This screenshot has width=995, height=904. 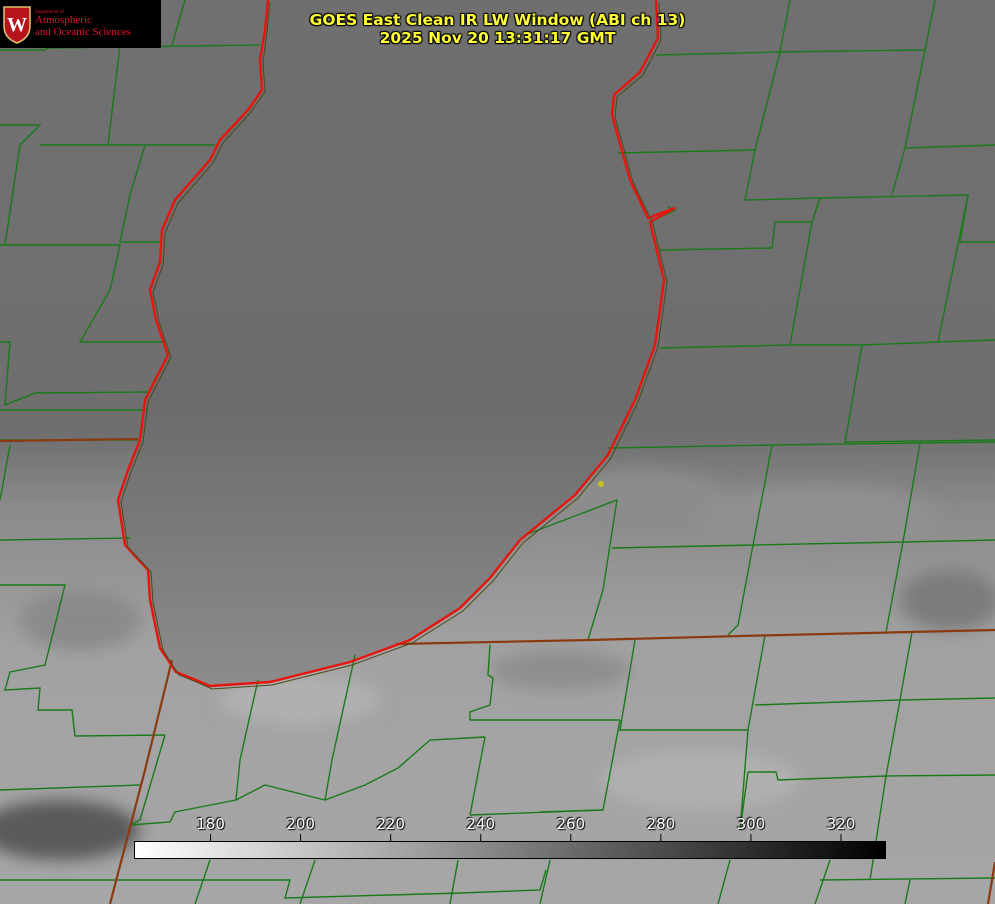 I want to click on location-marker, so click(x=601, y=484).